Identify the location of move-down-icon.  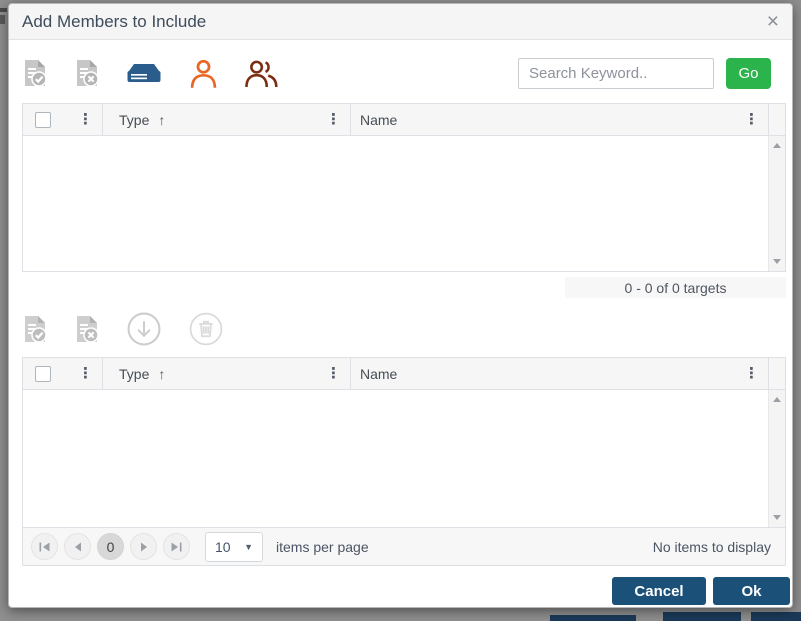
(144, 329).